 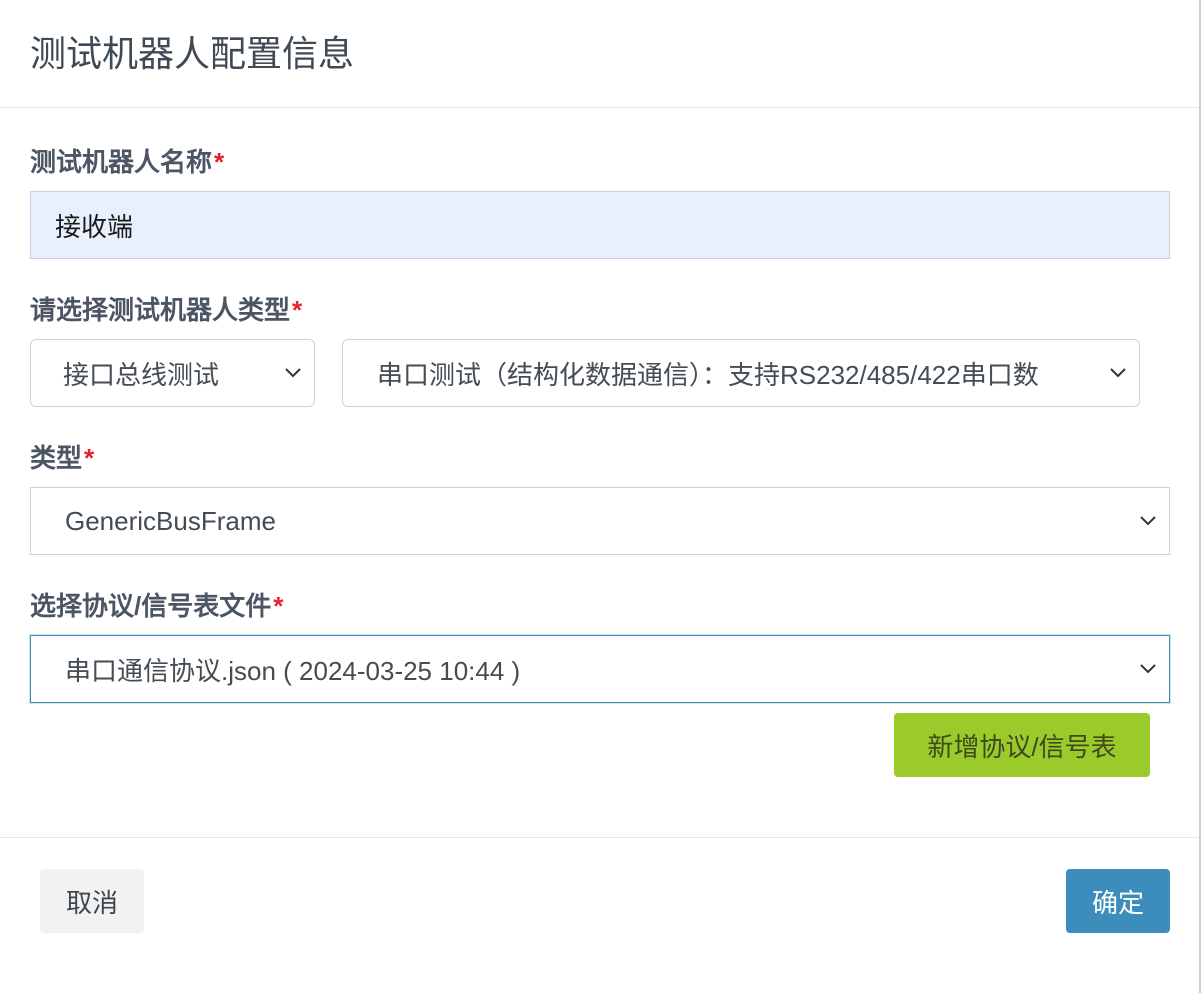 I want to click on protocol-file-select: 串口通信协议.json ( 2024-03-25 10:44 ), so click(x=600, y=669).